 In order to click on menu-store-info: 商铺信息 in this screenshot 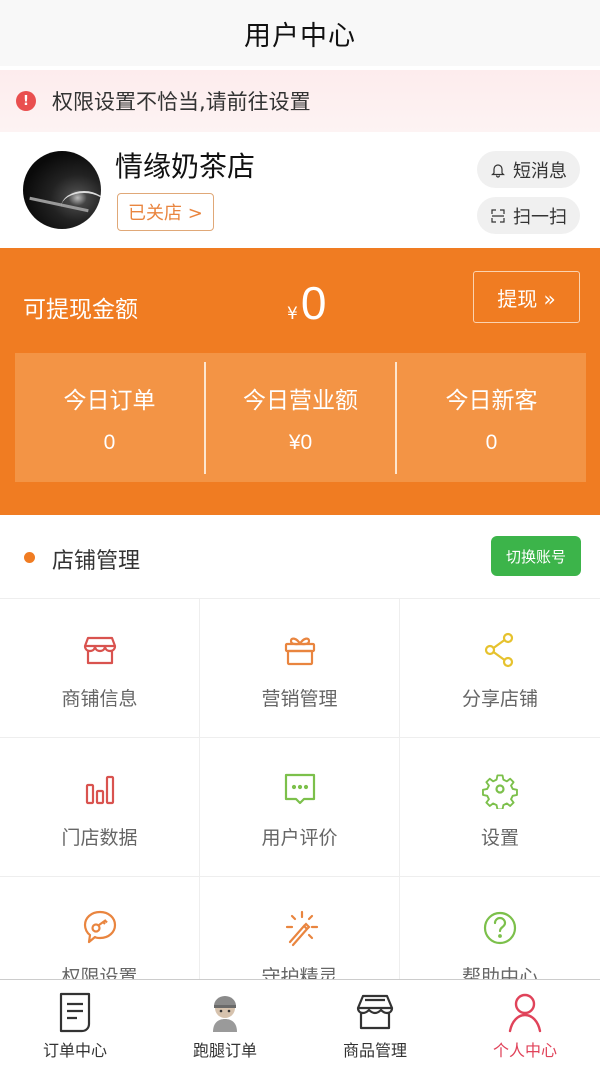, I will do `click(100, 668)`.